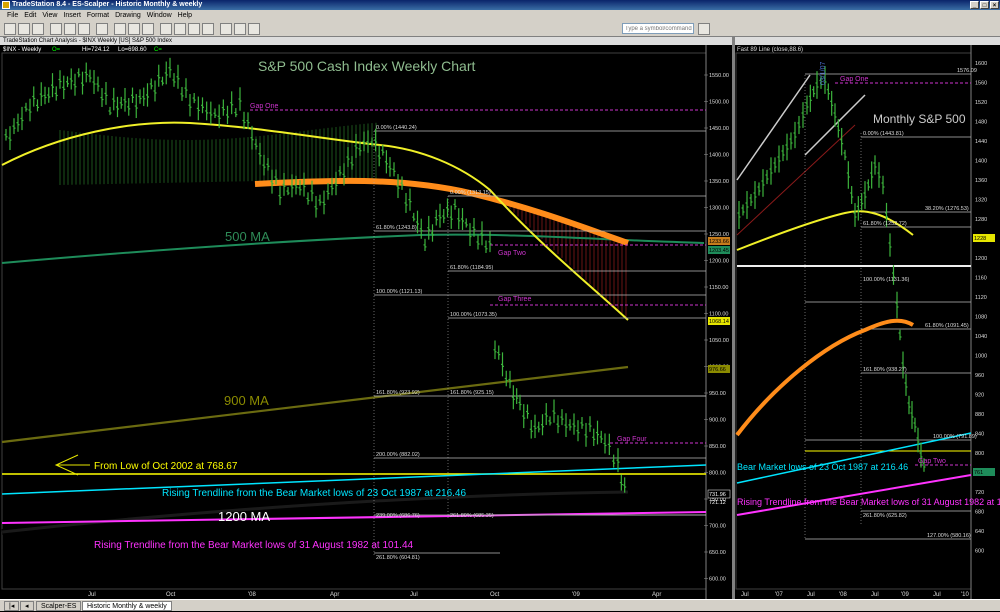 This screenshot has height=612, width=1000. What do you see at coordinates (981, 84) in the screenshot?
I see `price-tick: 1560` at bounding box center [981, 84].